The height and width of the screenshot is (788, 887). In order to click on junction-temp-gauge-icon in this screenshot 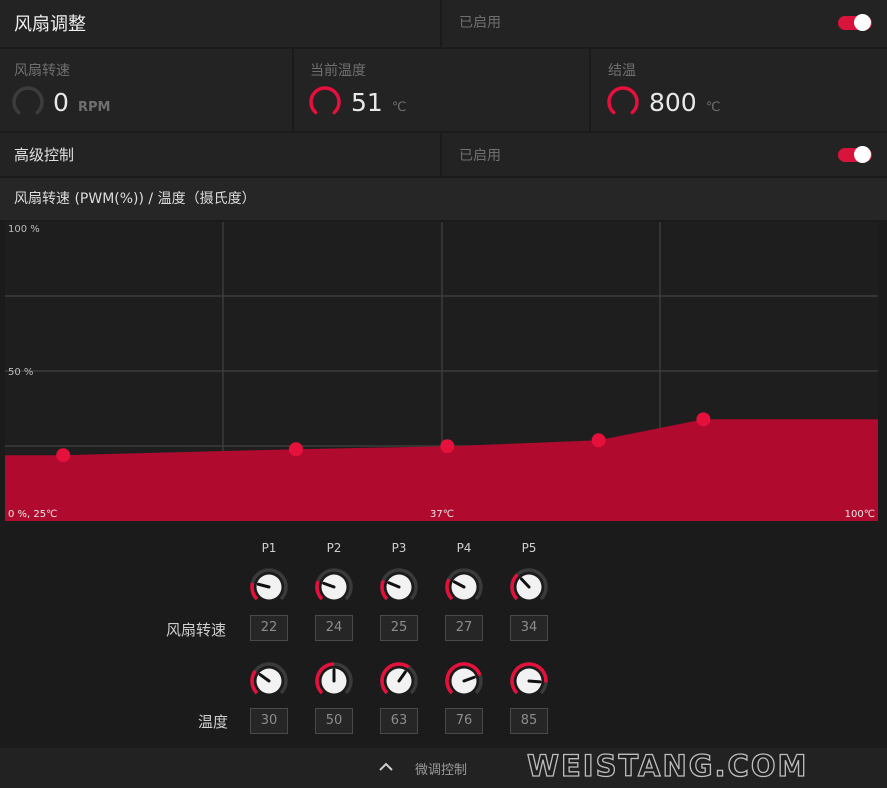, I will do `click(623, 100)`.